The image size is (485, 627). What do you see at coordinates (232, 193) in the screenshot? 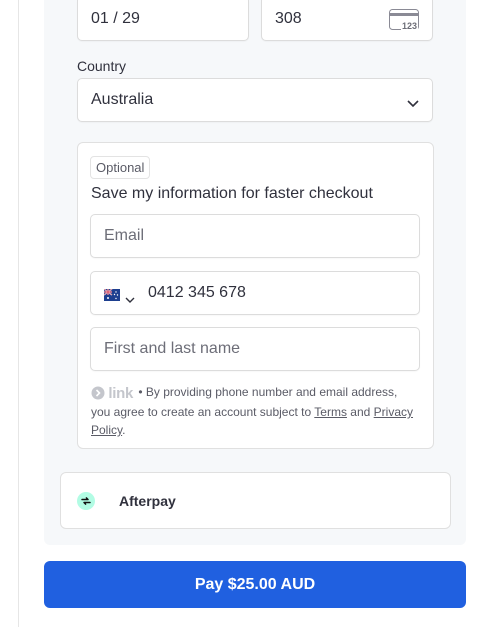
I see `link-save-heading: Save my information for faster checkout` at bounding box center [232, 193].